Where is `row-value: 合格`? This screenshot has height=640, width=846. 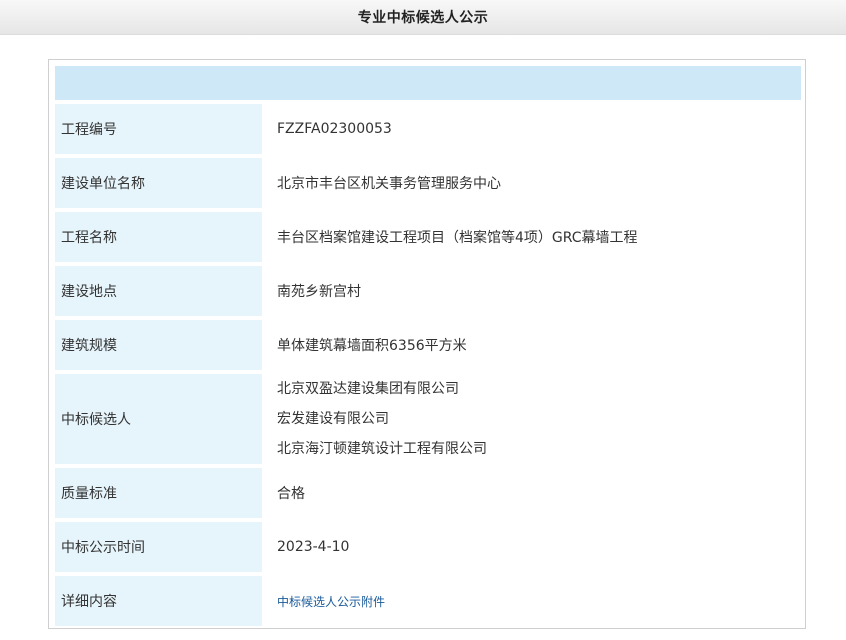
row-value: 合格 is located at coordinates (535, 493).